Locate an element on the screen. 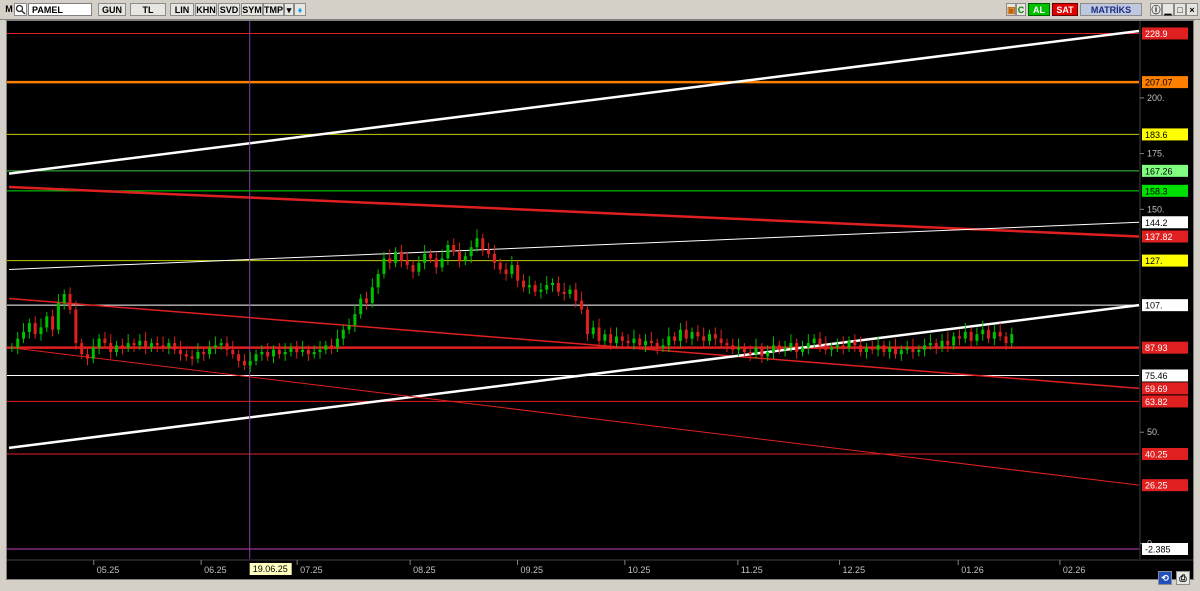  sym-button: SYM is located at coordinates (252, 9).